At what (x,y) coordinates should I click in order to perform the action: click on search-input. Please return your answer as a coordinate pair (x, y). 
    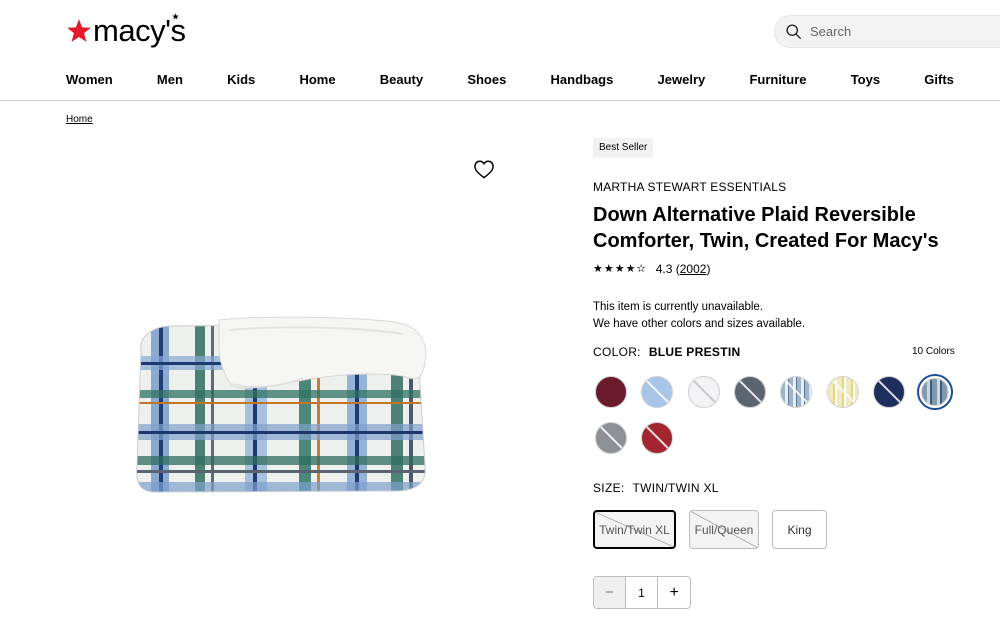
    Looking at the image, I should click on (890, 31).